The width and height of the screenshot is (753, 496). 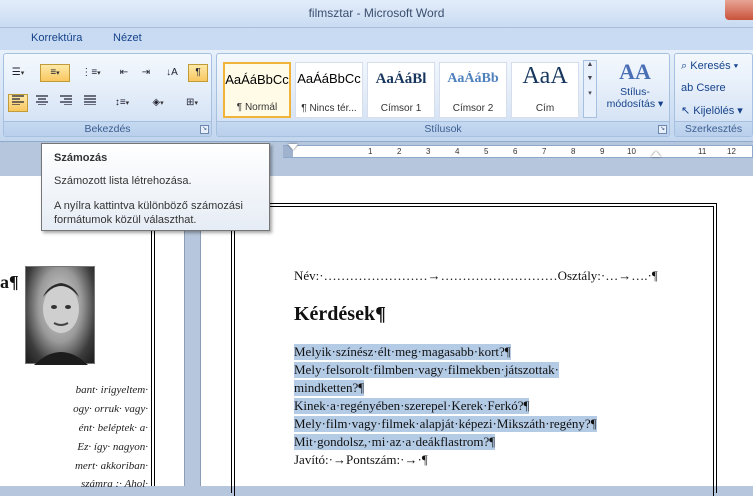 I want to click on shading-button: ◈▾, so click(x=158, y=103).